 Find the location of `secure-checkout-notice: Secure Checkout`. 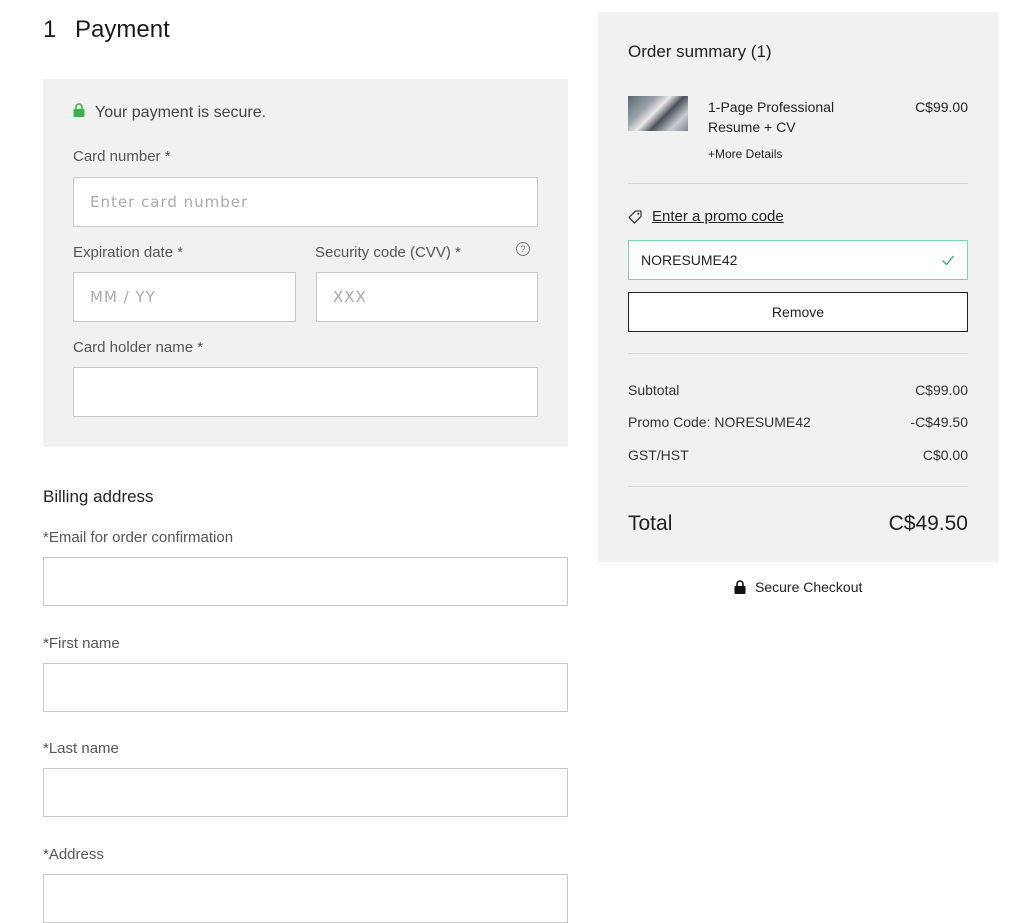

secure-checkout-notice: Secure Checkout is located at coordinates (798, 587).